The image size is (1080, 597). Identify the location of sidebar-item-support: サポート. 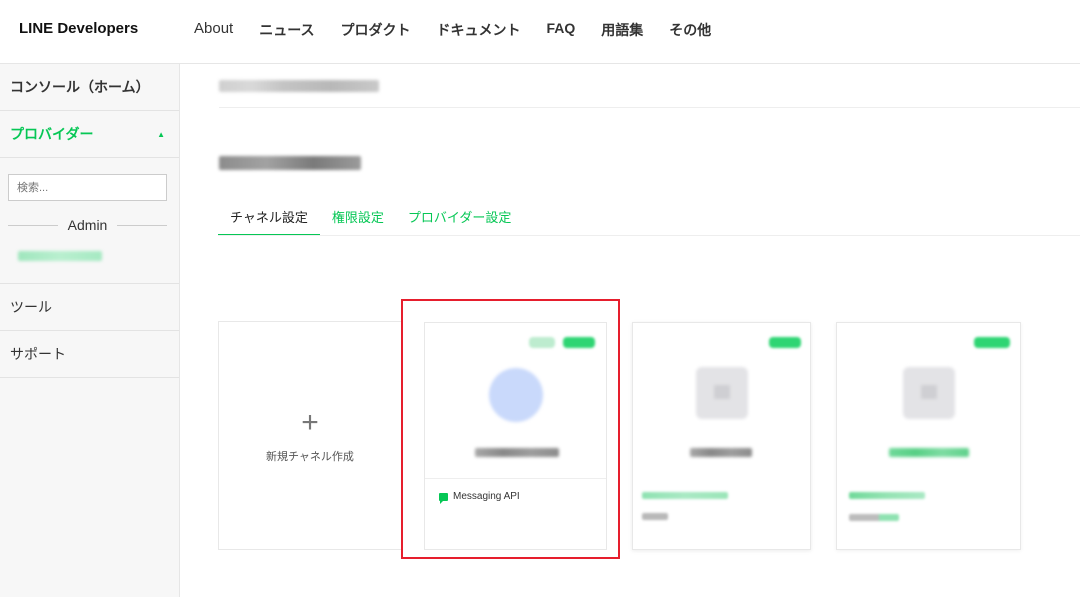
(89, 354).